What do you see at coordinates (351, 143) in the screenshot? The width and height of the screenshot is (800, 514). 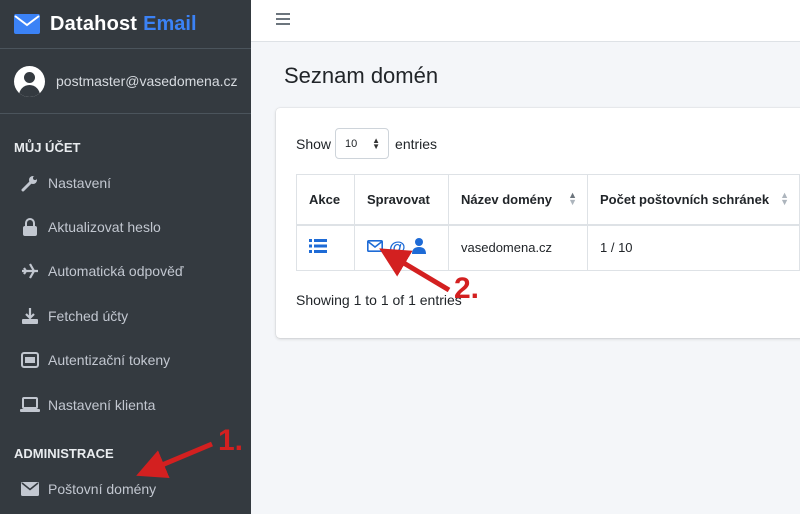 I see `page-size-value: 10` at bounding box center [351, 143].